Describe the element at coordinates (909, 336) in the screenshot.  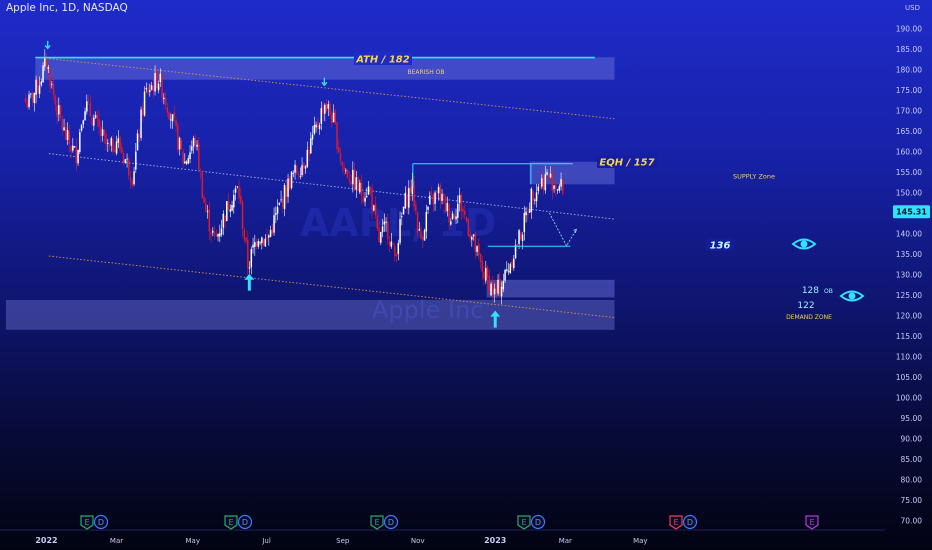
I see `y-tick-label: 115.00` at that location.